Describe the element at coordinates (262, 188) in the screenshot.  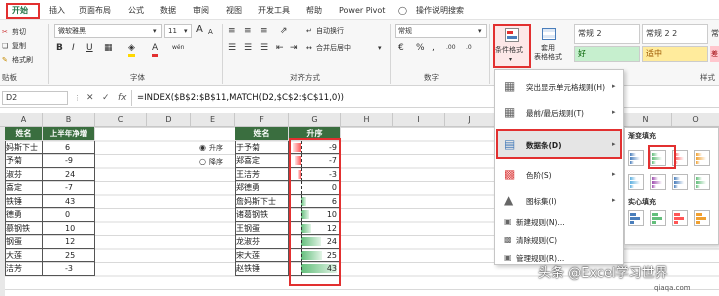
I see `right-name-cell: 郑德勇` at that location.